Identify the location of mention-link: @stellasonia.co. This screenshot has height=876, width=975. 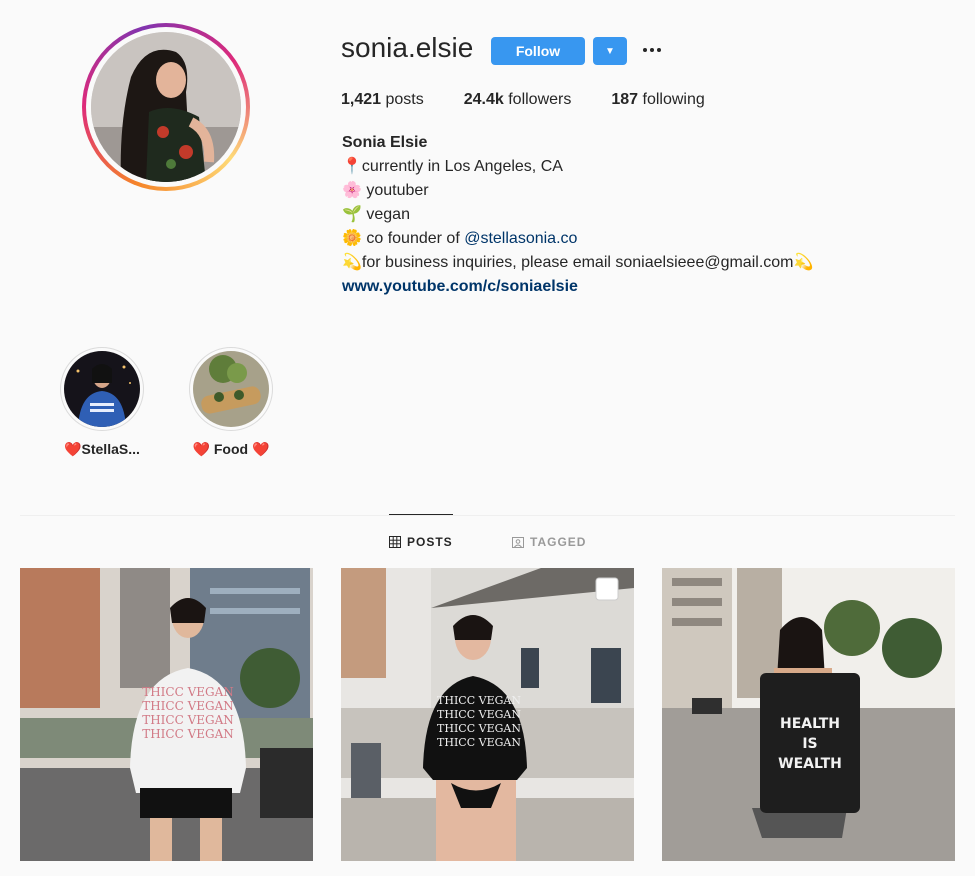
(520, 238).